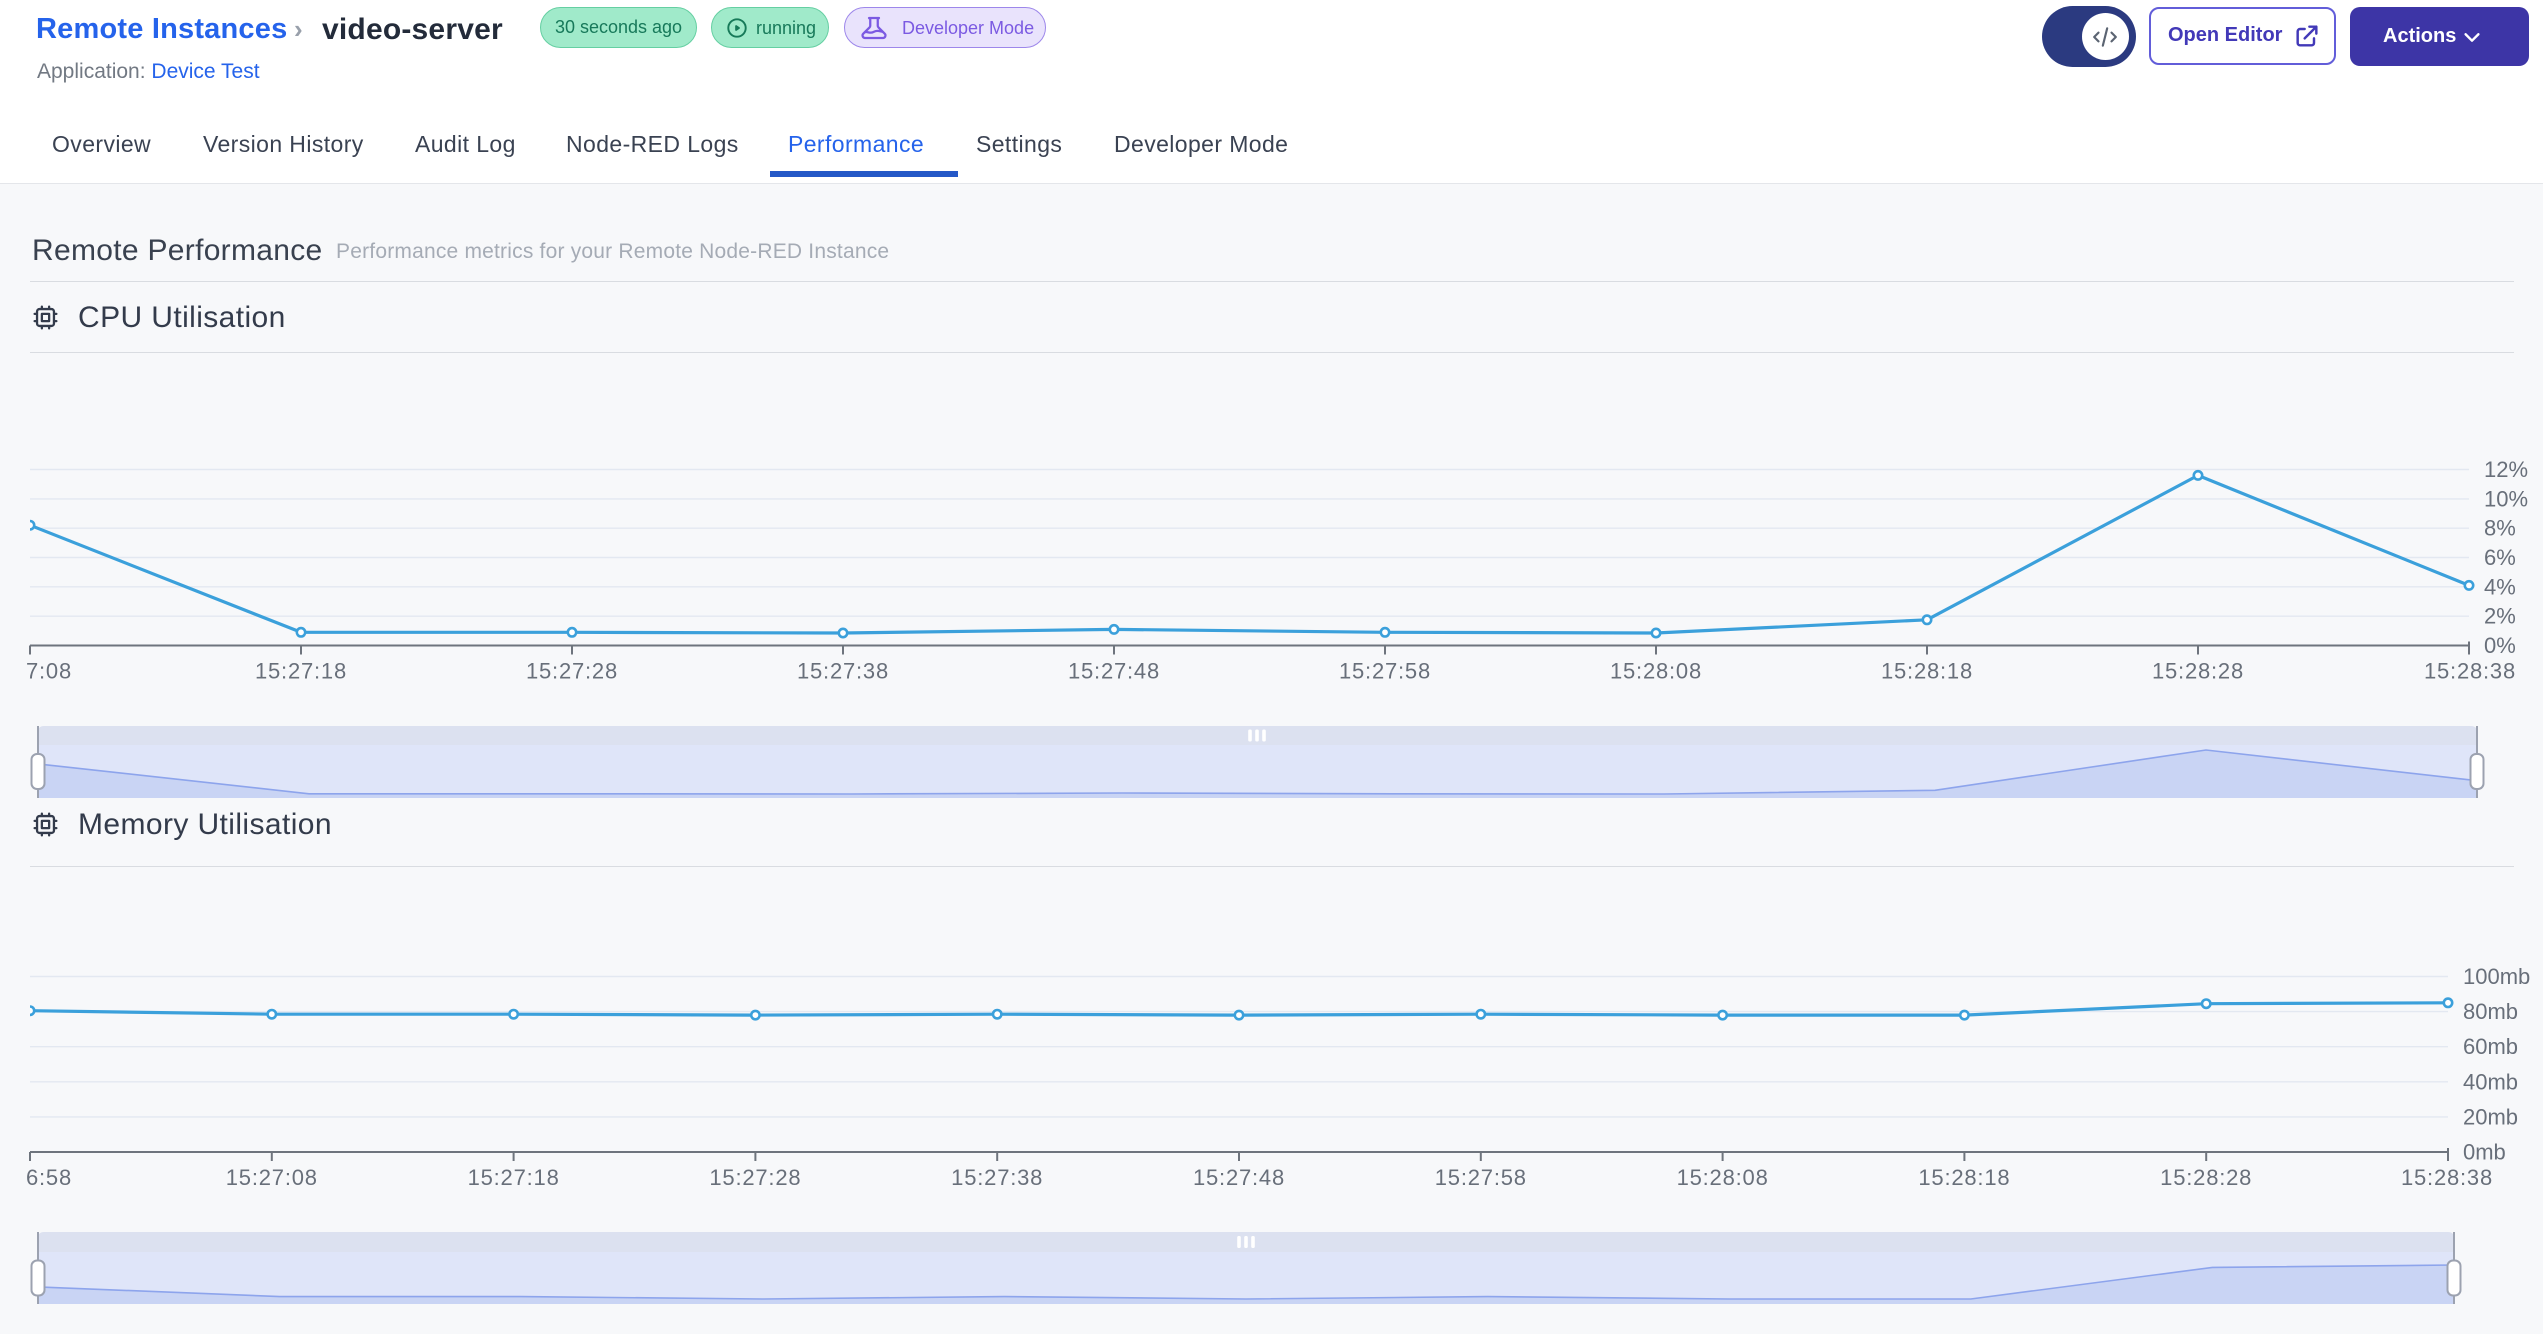 The height and width of the screenshot is (1334, 2543). What do you see at coordinates (272, 1177) in the screenshot?
I see `svg-text: 15:27:08` at bounding box center [272, 1177].